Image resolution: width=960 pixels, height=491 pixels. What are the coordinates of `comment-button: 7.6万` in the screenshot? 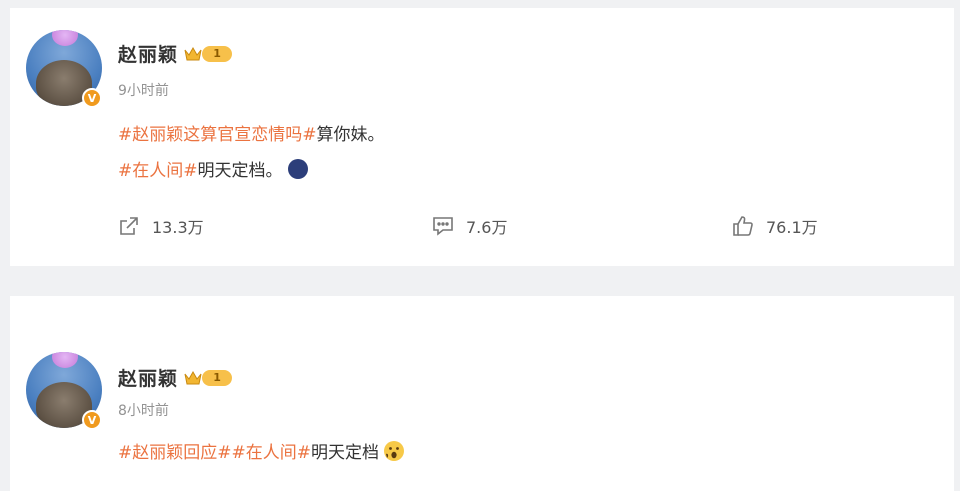 It's located at (469, 226).